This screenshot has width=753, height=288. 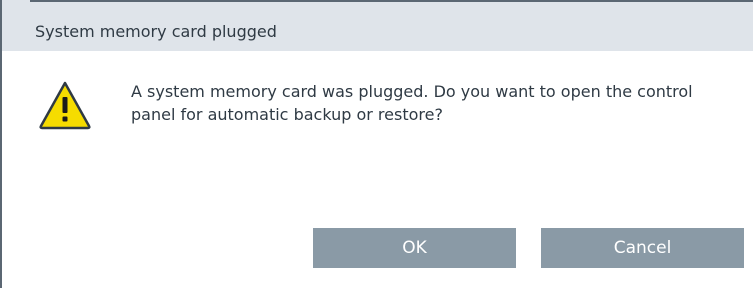 I want to click on dialog-title: System memory card plugged, so click(x=156, y=31).